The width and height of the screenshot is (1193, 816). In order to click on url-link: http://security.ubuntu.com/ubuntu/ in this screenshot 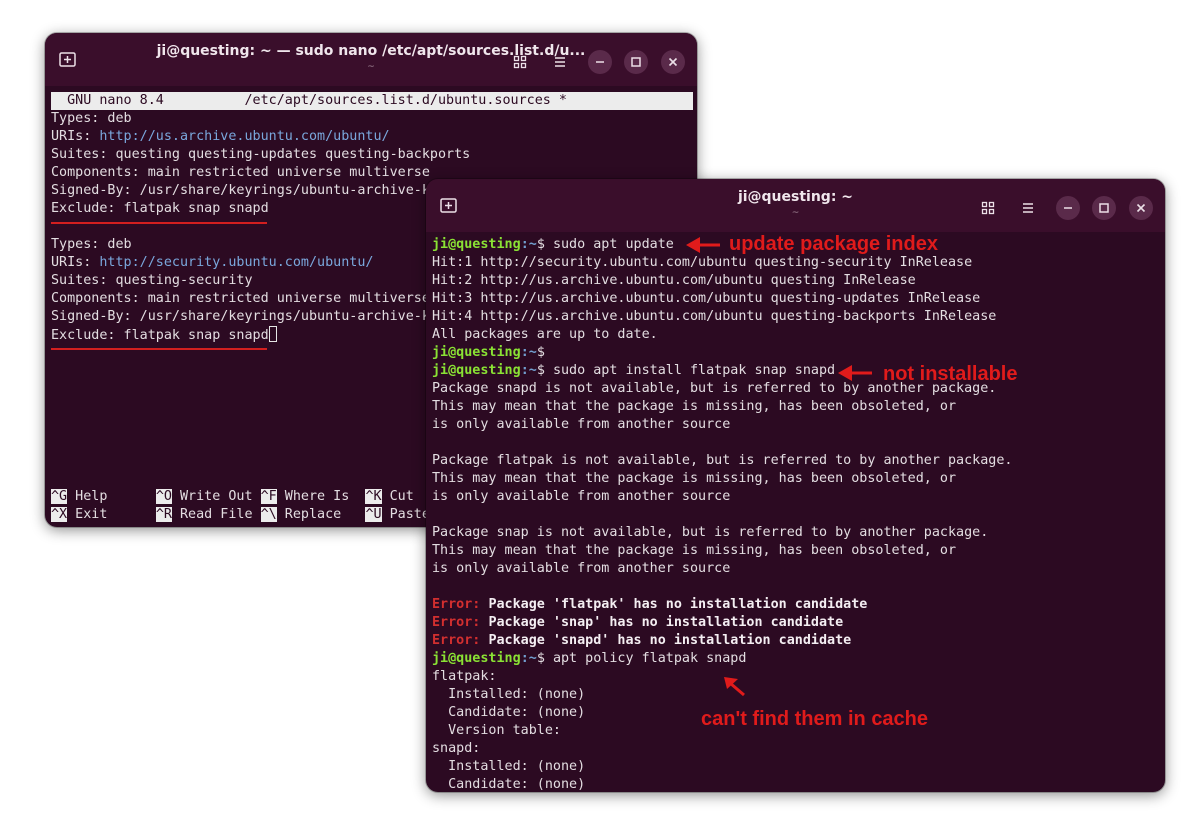, I will do `click(236, 262)`.